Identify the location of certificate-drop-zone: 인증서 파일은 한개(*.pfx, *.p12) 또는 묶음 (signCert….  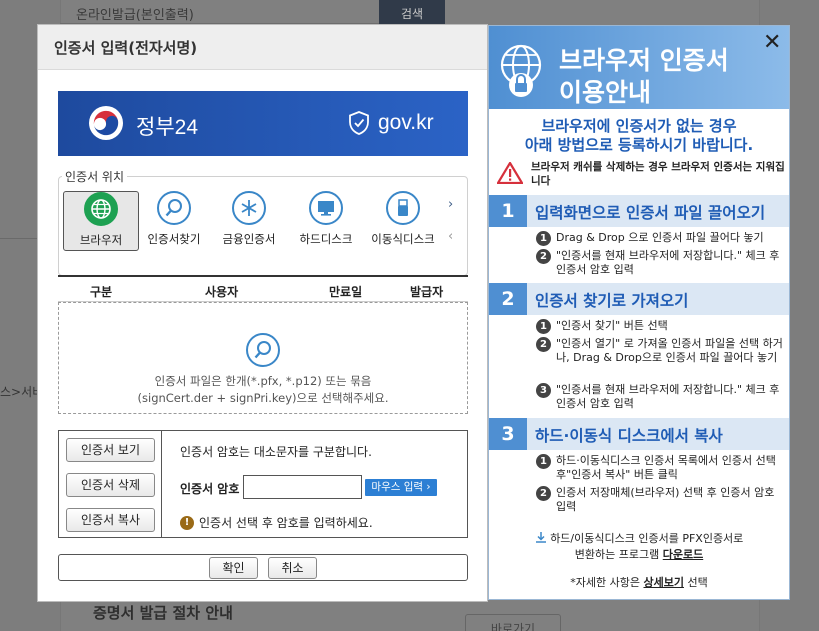
(263, 358).